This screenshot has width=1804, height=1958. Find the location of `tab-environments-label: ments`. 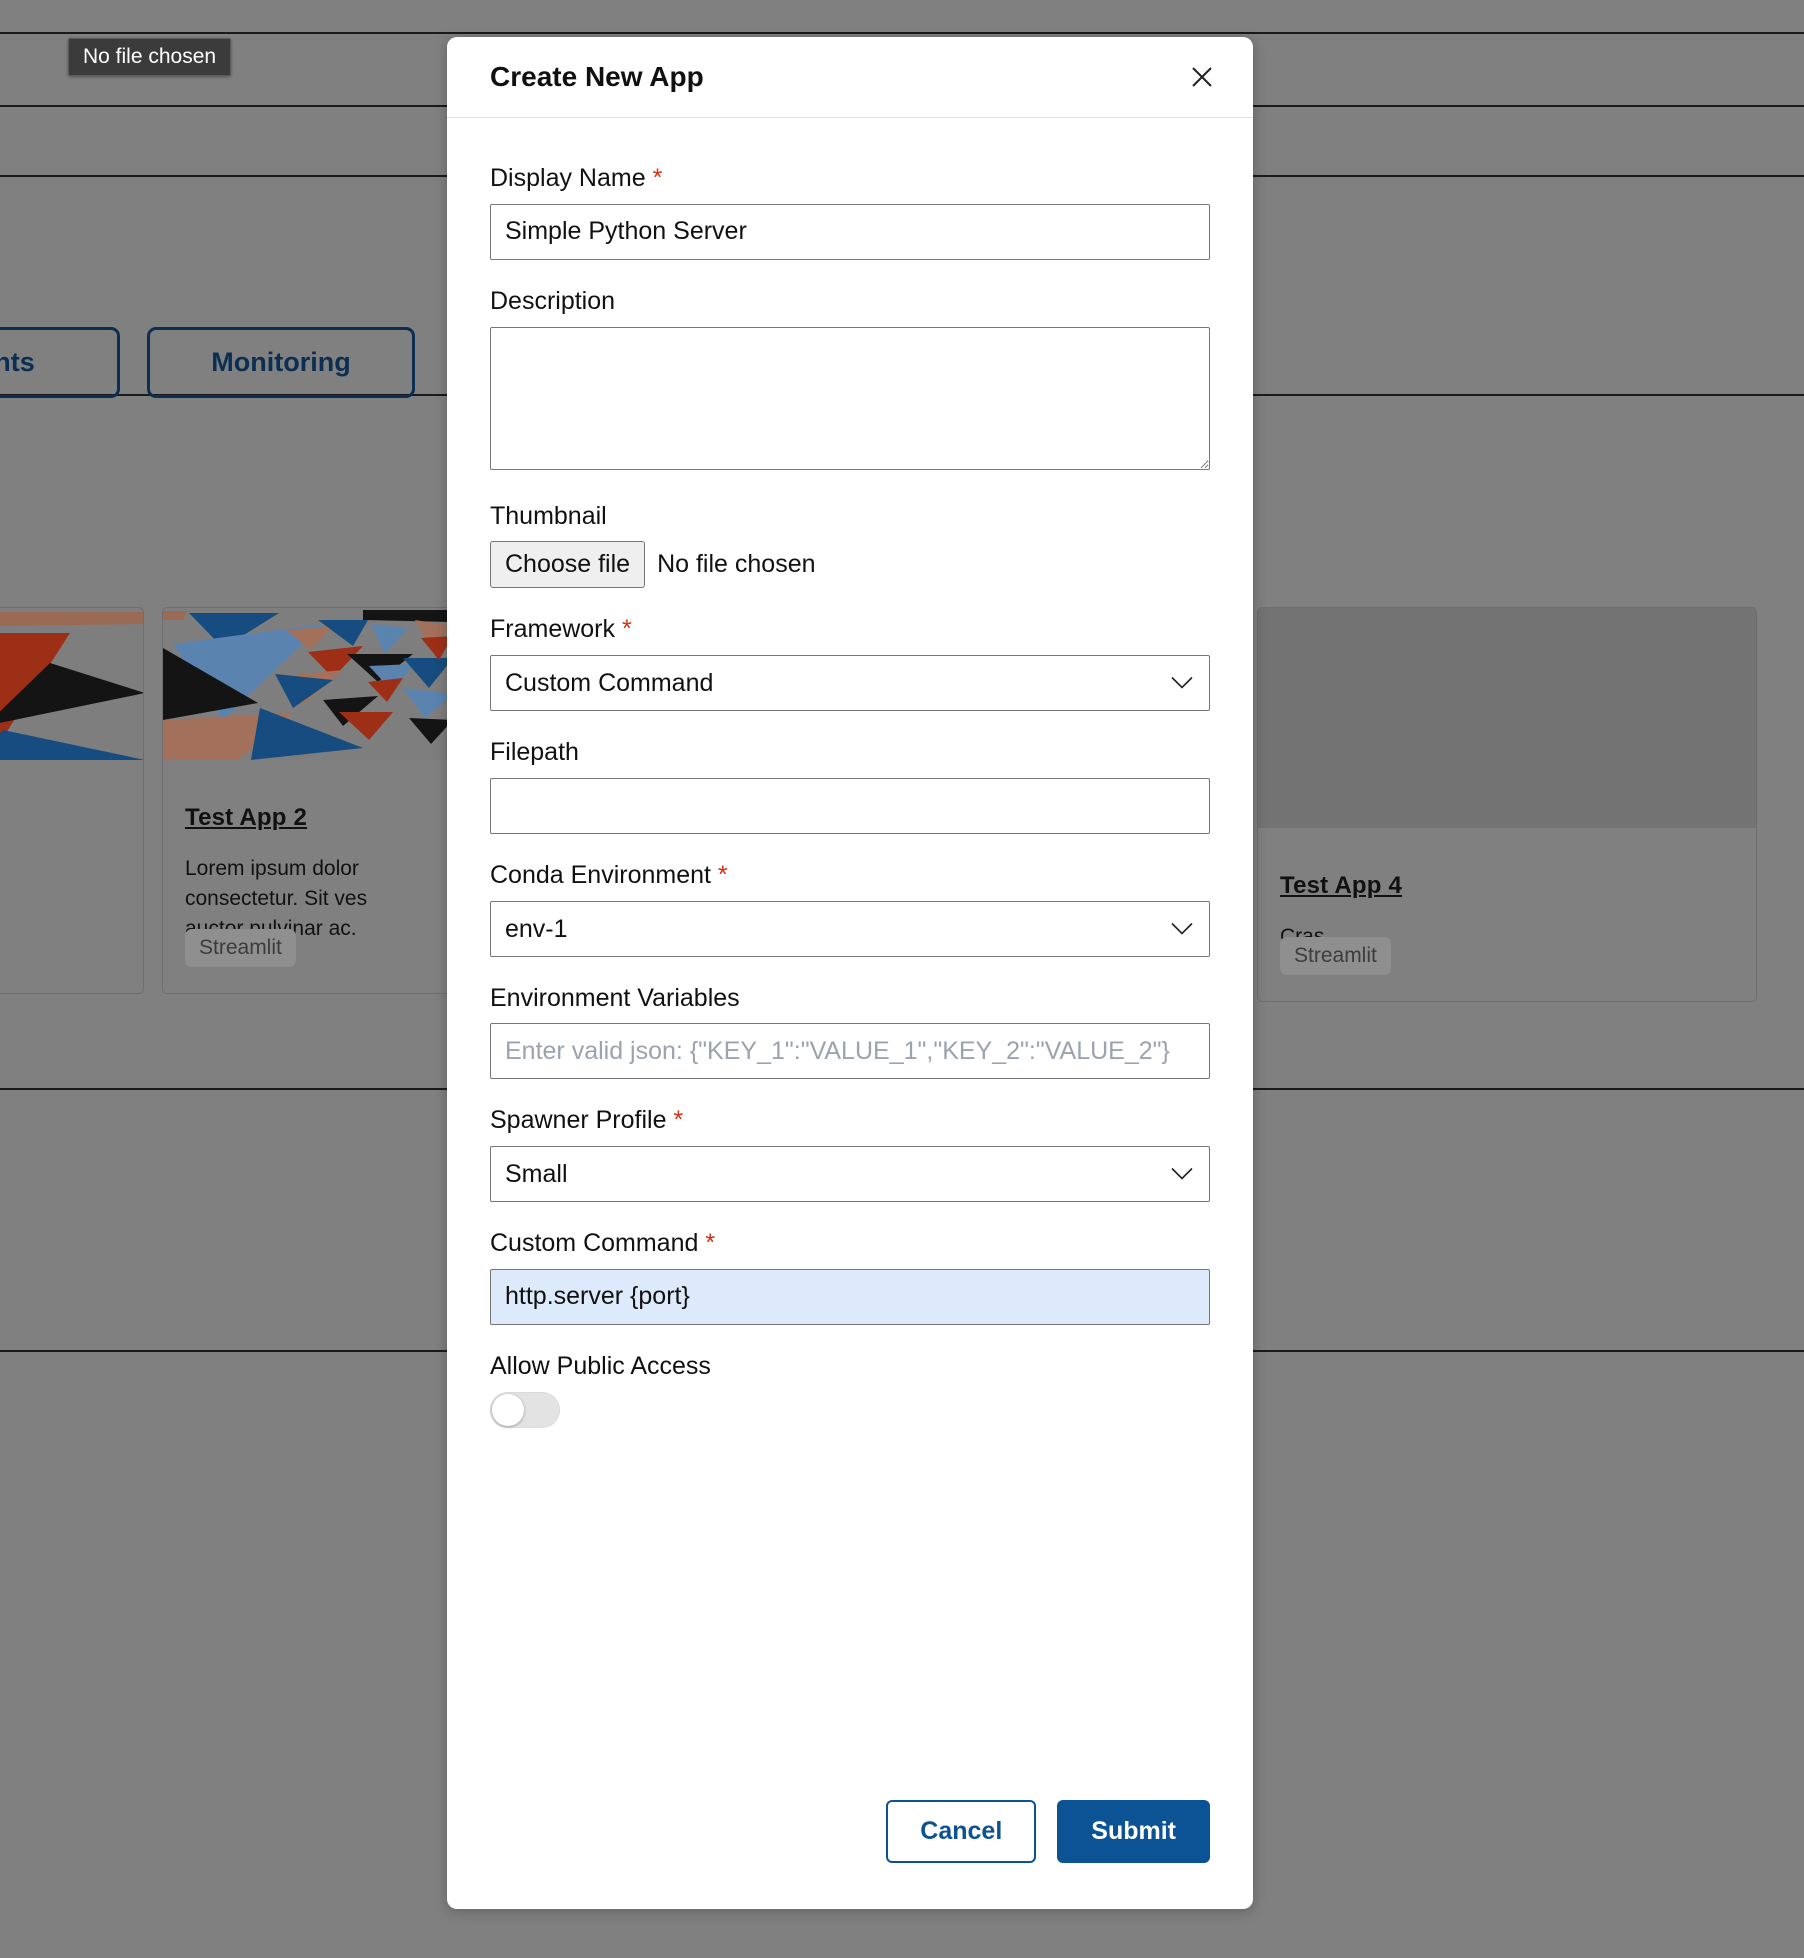

tab-environments-label: ments is located at coordinates (17, 362).